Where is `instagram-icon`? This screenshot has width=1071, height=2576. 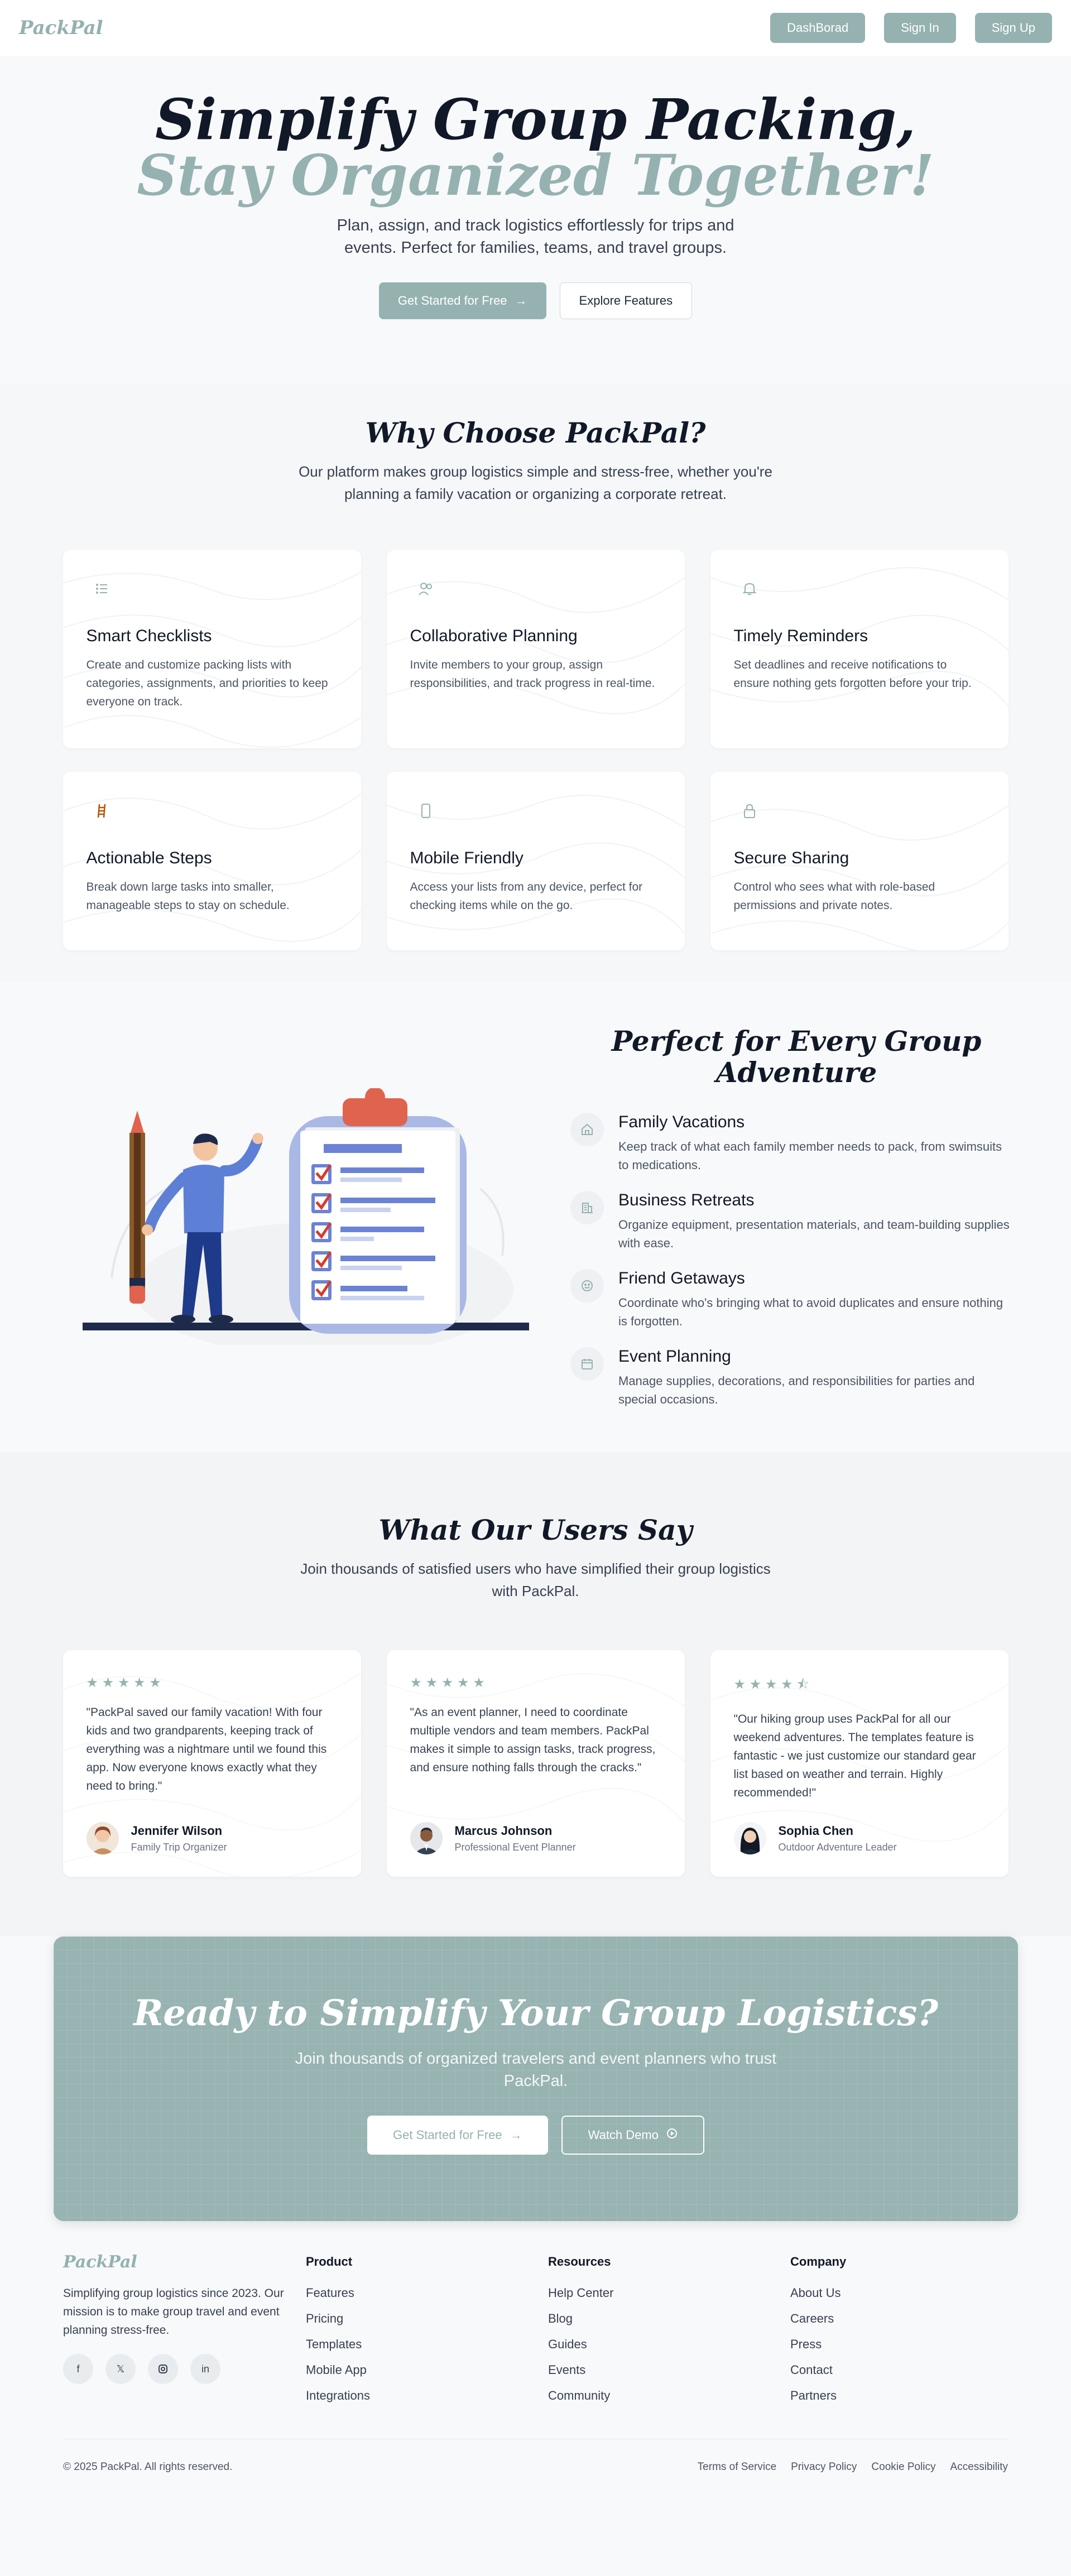 instagram-icon is located at coordinates (163, 2369).